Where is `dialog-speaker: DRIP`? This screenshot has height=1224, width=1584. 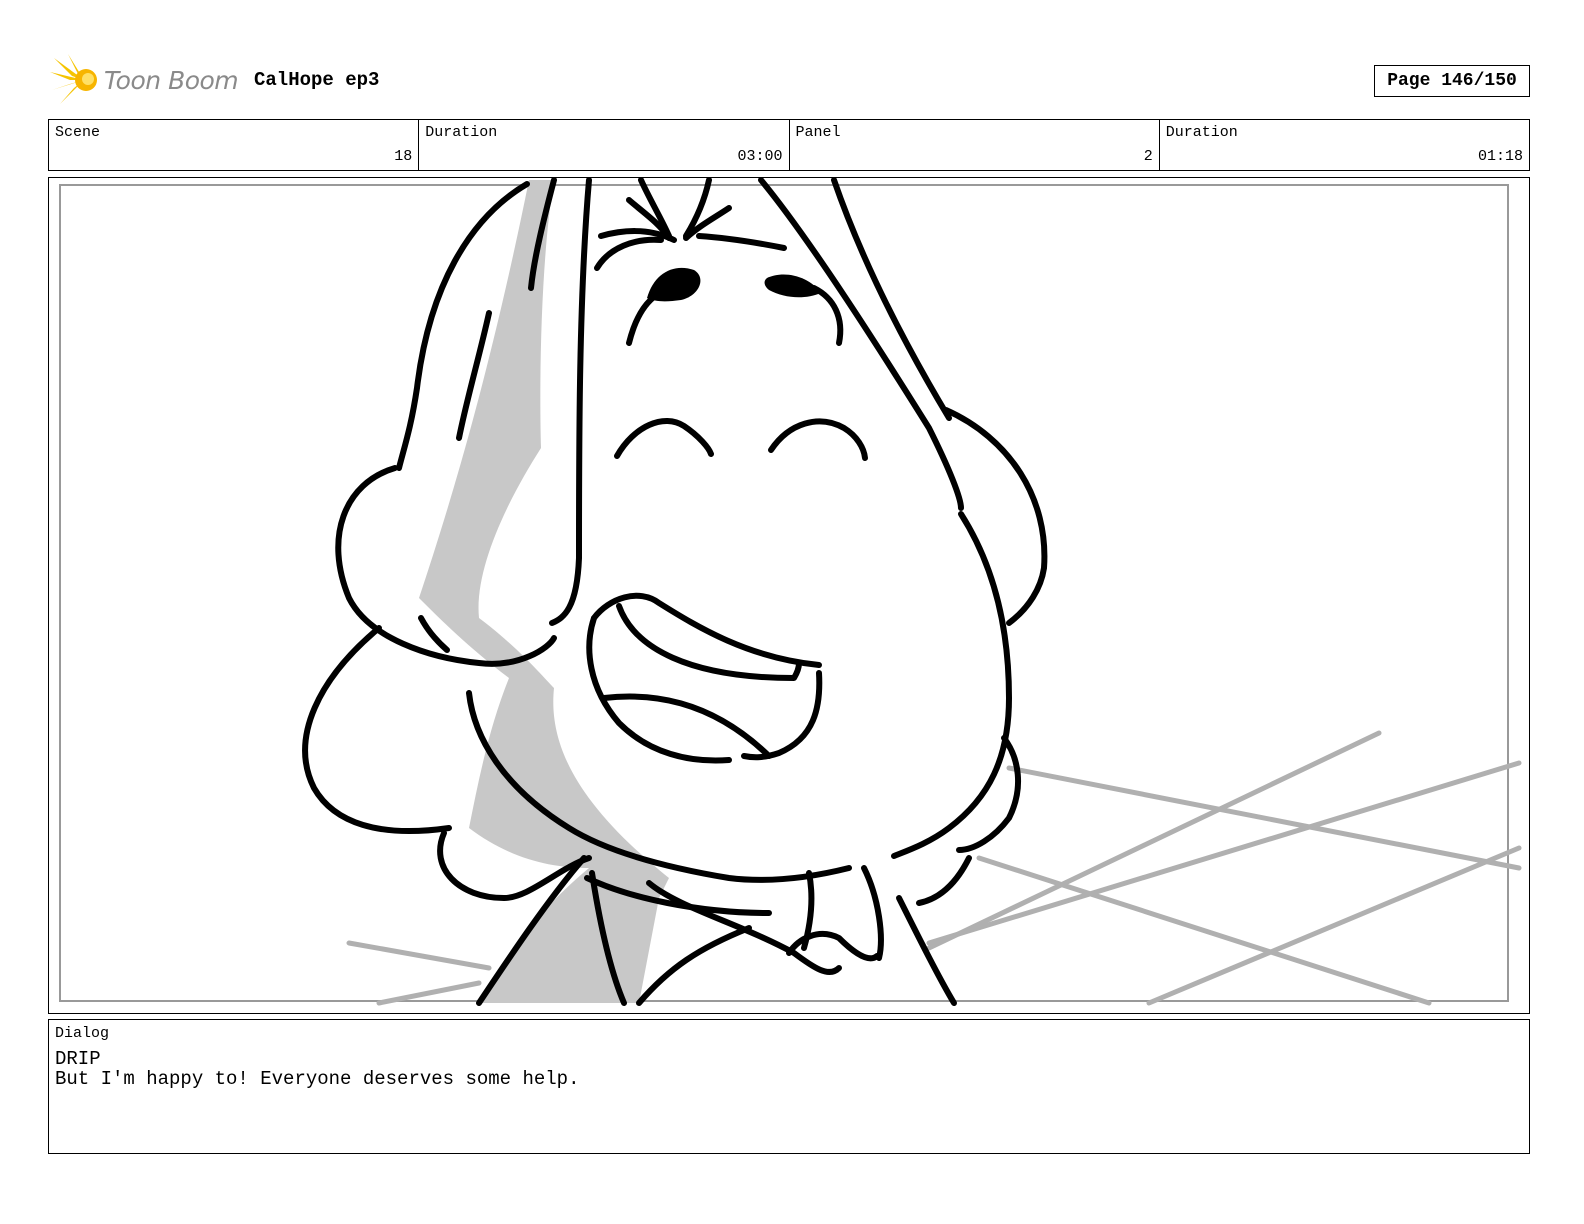 dialog-speaker: DRIP is located at coordinates (78, 1059).